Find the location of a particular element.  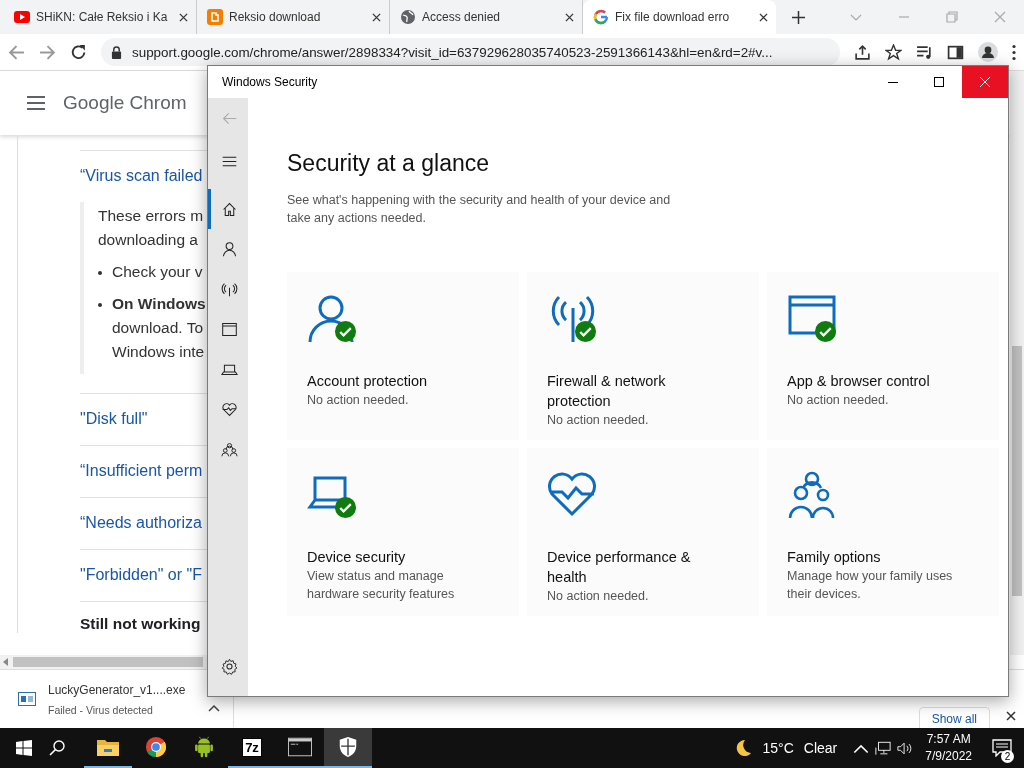

card-status: Manage how your family uses their devices. is located at coordinates (870, 585).